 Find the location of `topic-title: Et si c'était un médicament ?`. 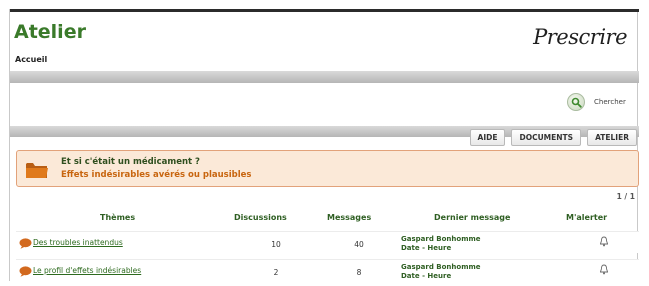

topic-title: Et si c'était un médicament ? is located at coordinates (130, 162).